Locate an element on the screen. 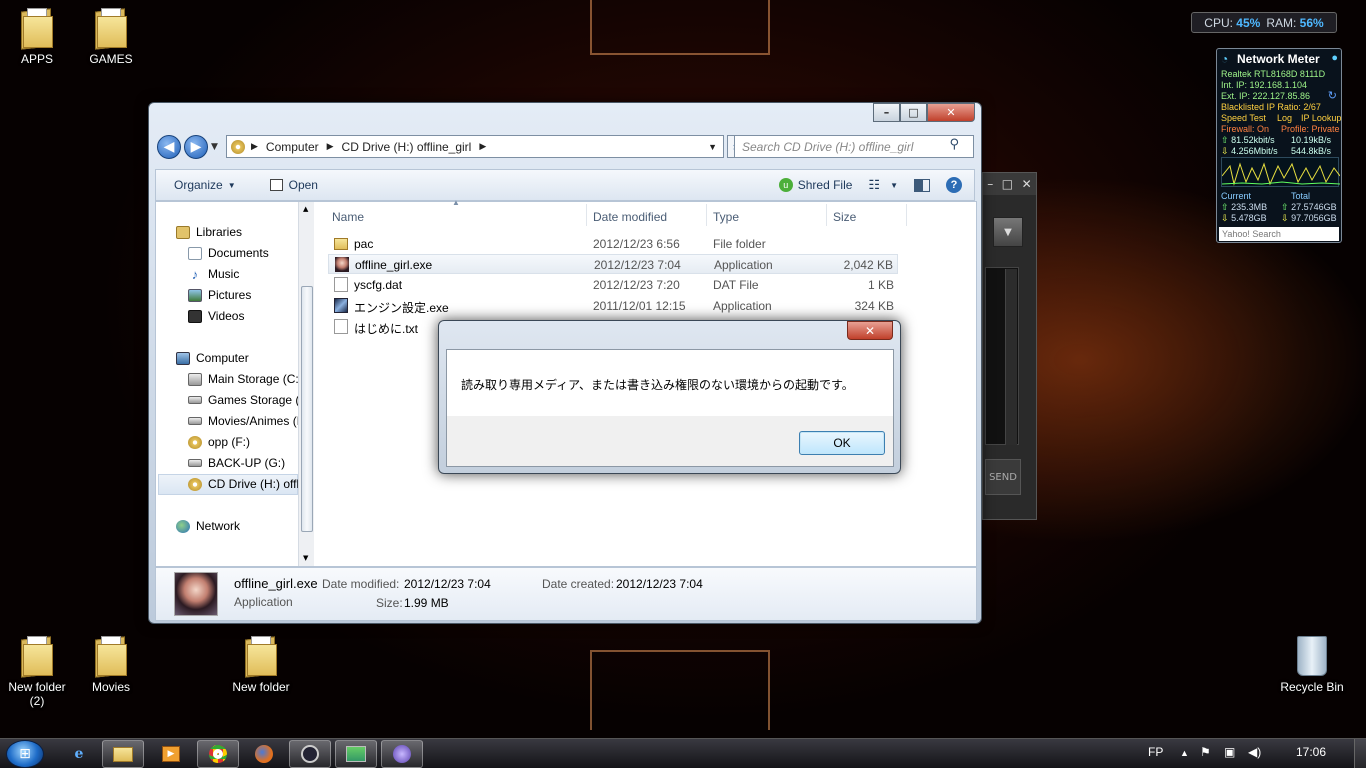  search-icon: ⚲ is located at coordinates (954, 144).